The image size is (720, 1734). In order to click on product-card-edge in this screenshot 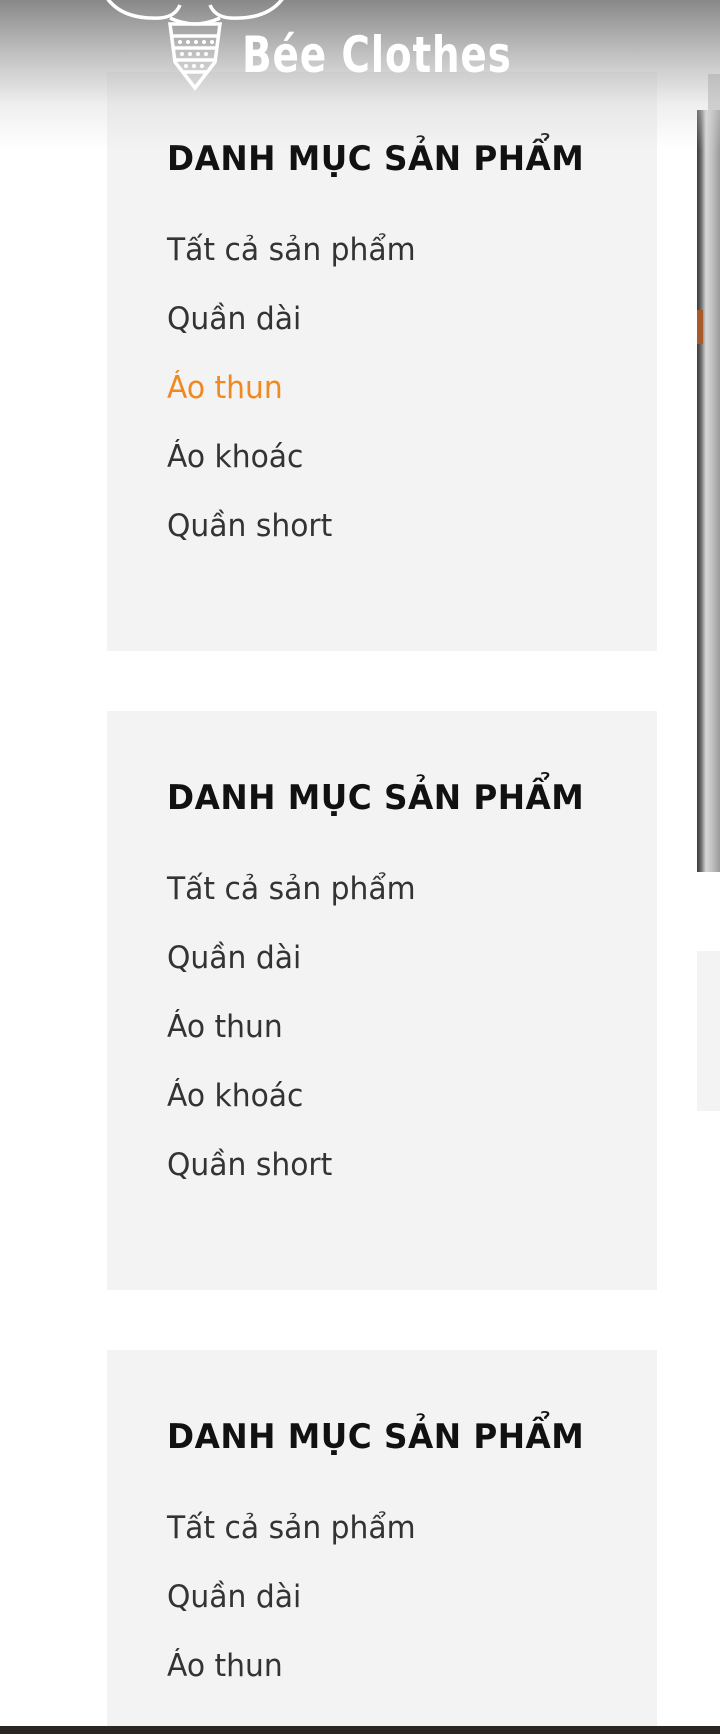, I will do `click(708, 1031)`.